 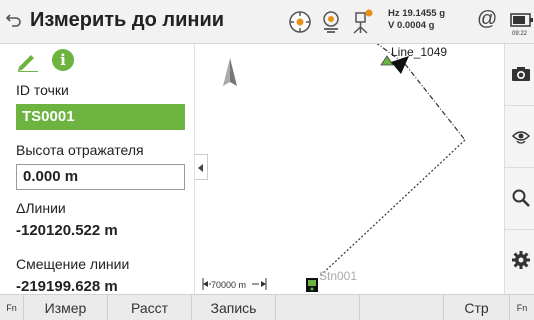 I want to click on page-title: Измерить до линии, so click(x=127, y=20).